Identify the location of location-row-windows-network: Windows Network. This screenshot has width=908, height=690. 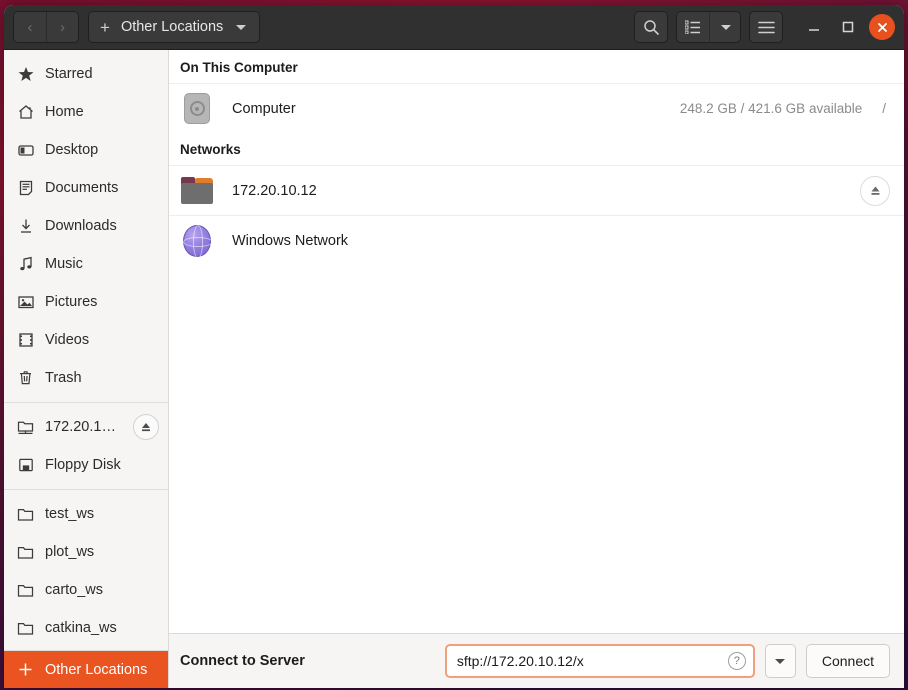
(536, 240).